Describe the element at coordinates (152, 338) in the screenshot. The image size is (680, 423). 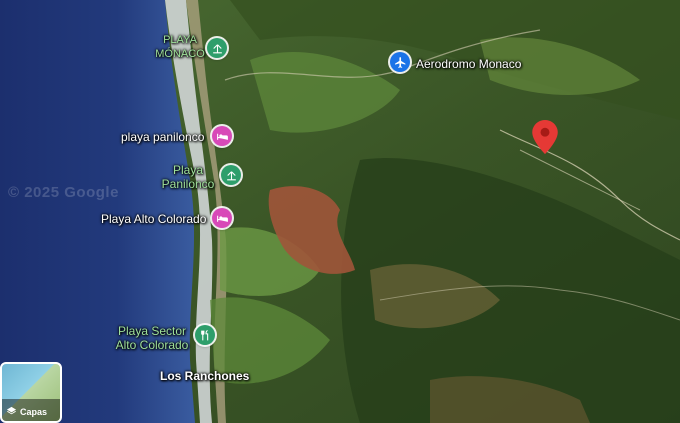
I see `place-label: Playa Sector Alto Colorado` at that location.